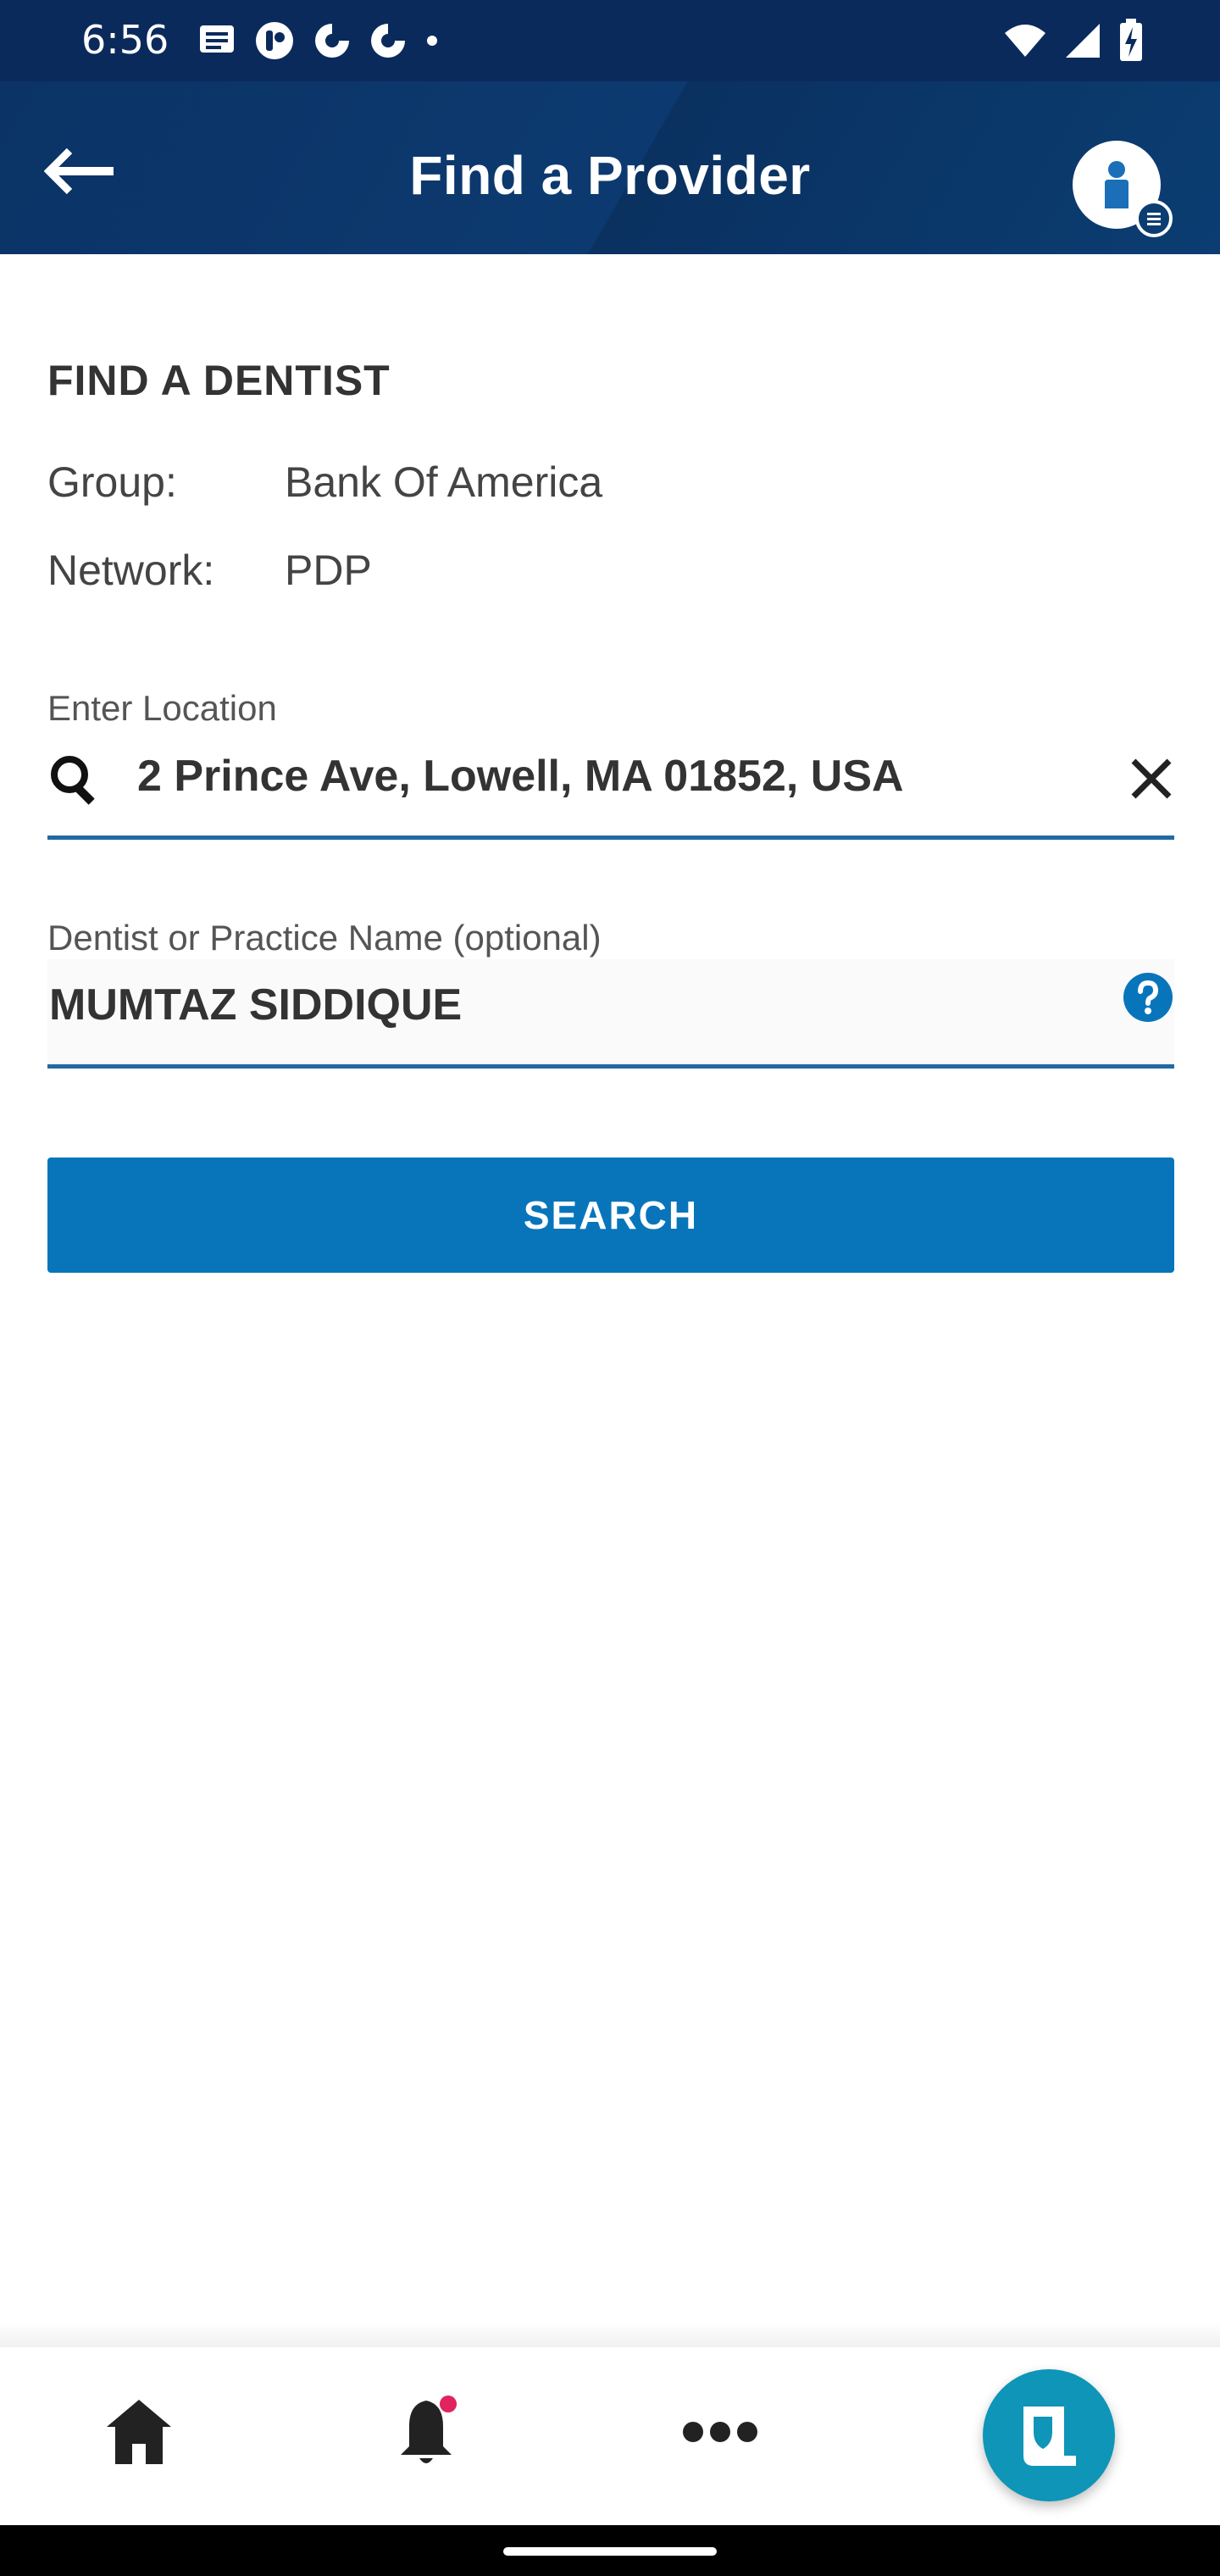 Image resolution: width=1220 pixels, height=2576 pixels. I want to click on group-row: Group: Bank Of America, so click(324, 482).